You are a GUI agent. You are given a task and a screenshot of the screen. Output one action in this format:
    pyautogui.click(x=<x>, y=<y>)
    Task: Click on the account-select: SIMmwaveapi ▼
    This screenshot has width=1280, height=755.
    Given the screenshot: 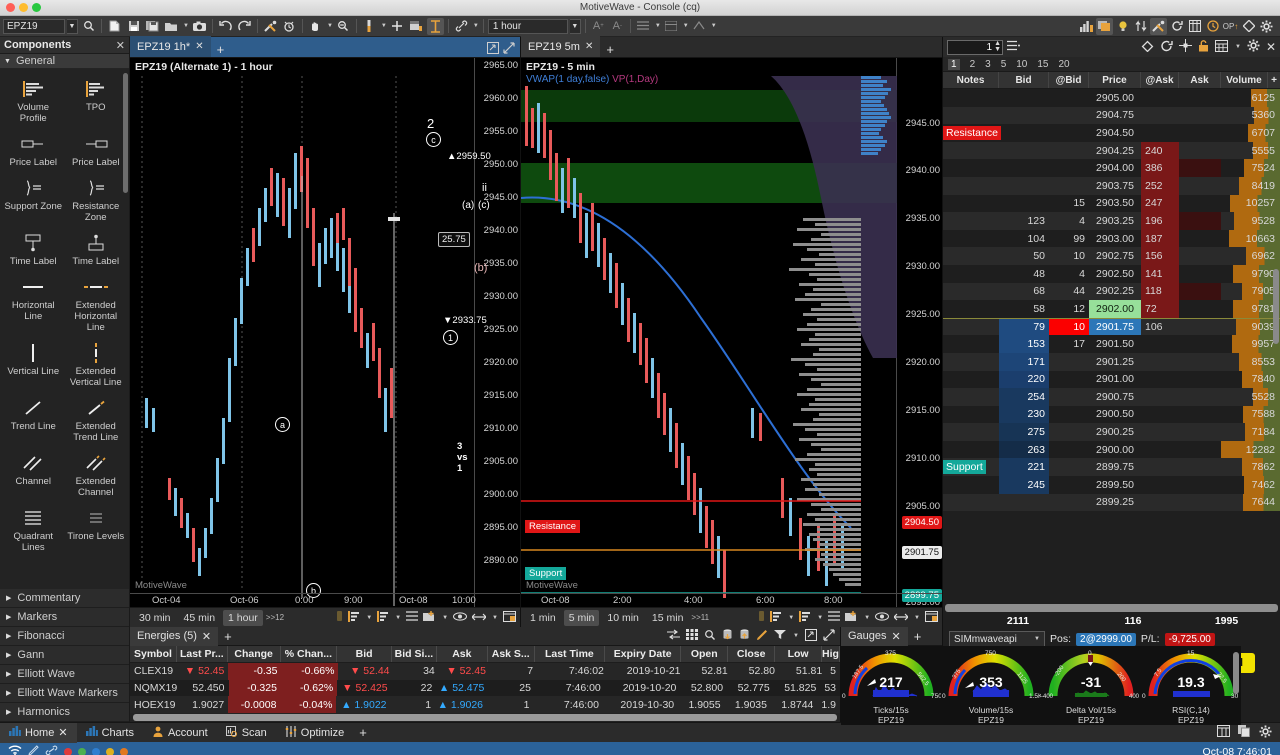 What is the action you would take?
    pyautogui.click(x=997, y=639)
    